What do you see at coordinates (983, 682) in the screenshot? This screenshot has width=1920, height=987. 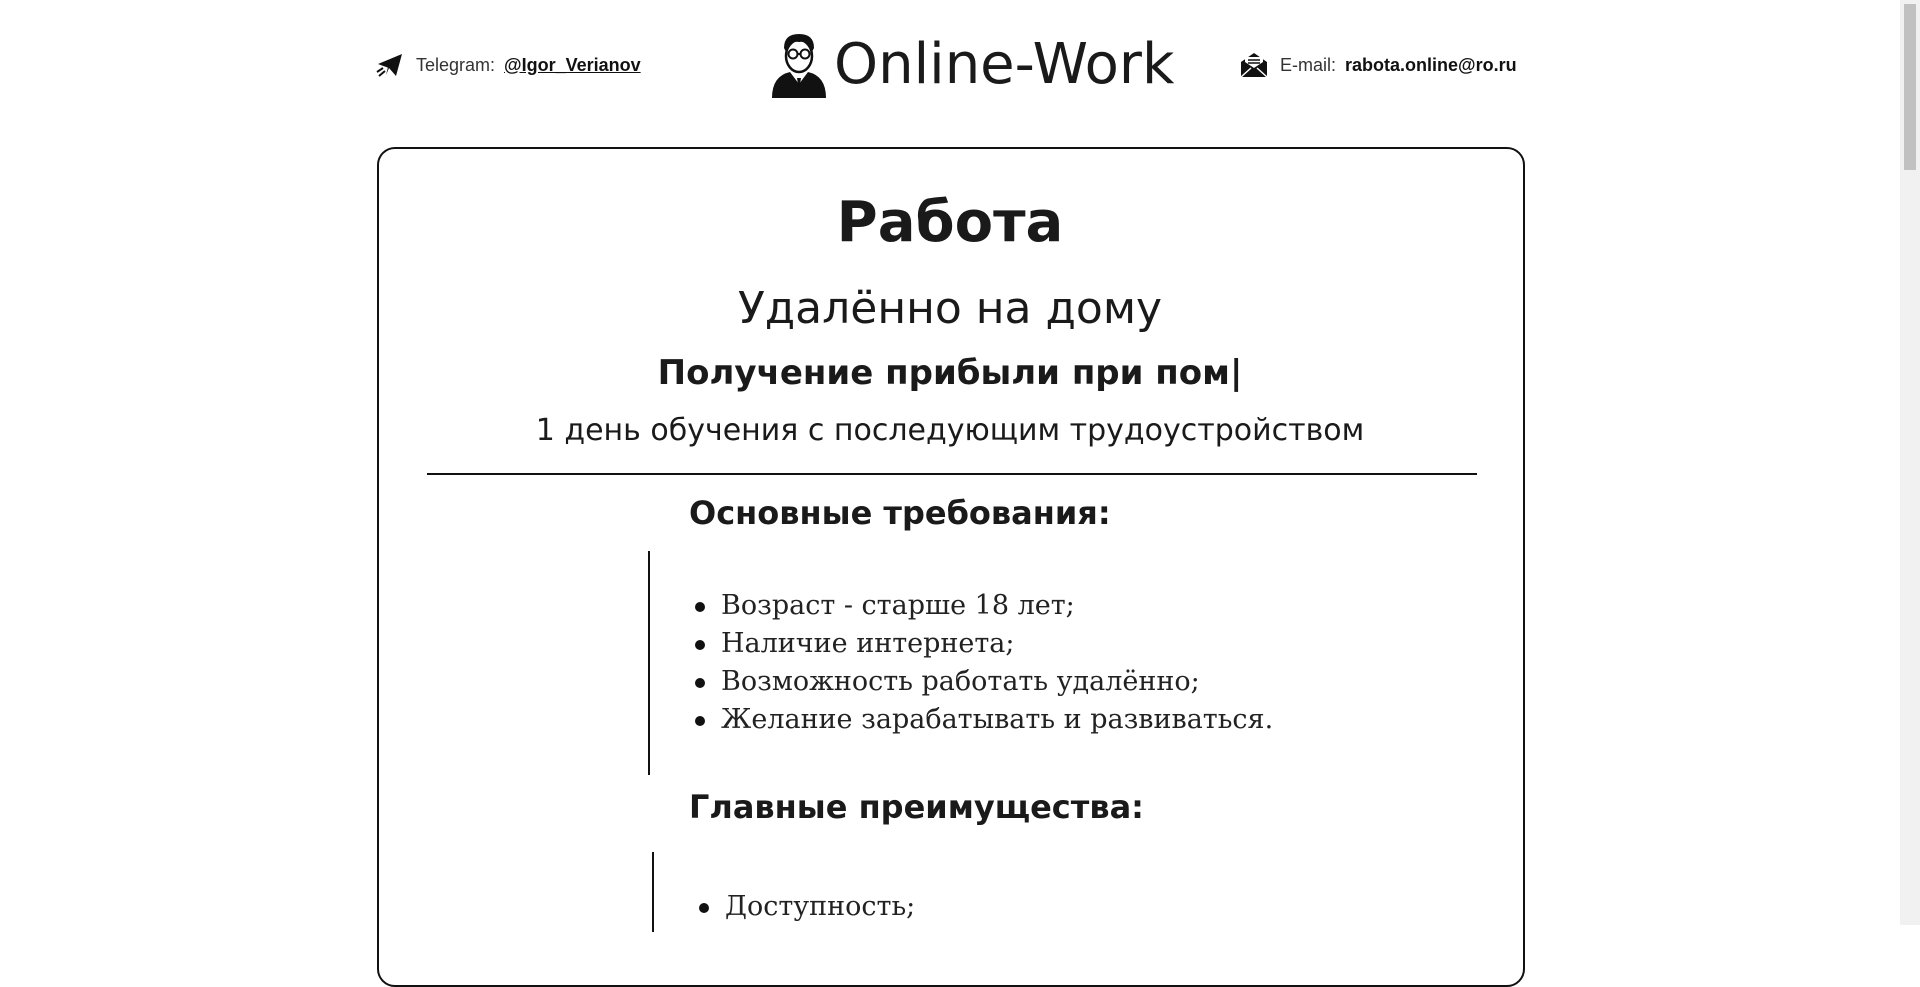 I see `list-item: Возможность работать удалённо;` at bounding box center [983, 682].